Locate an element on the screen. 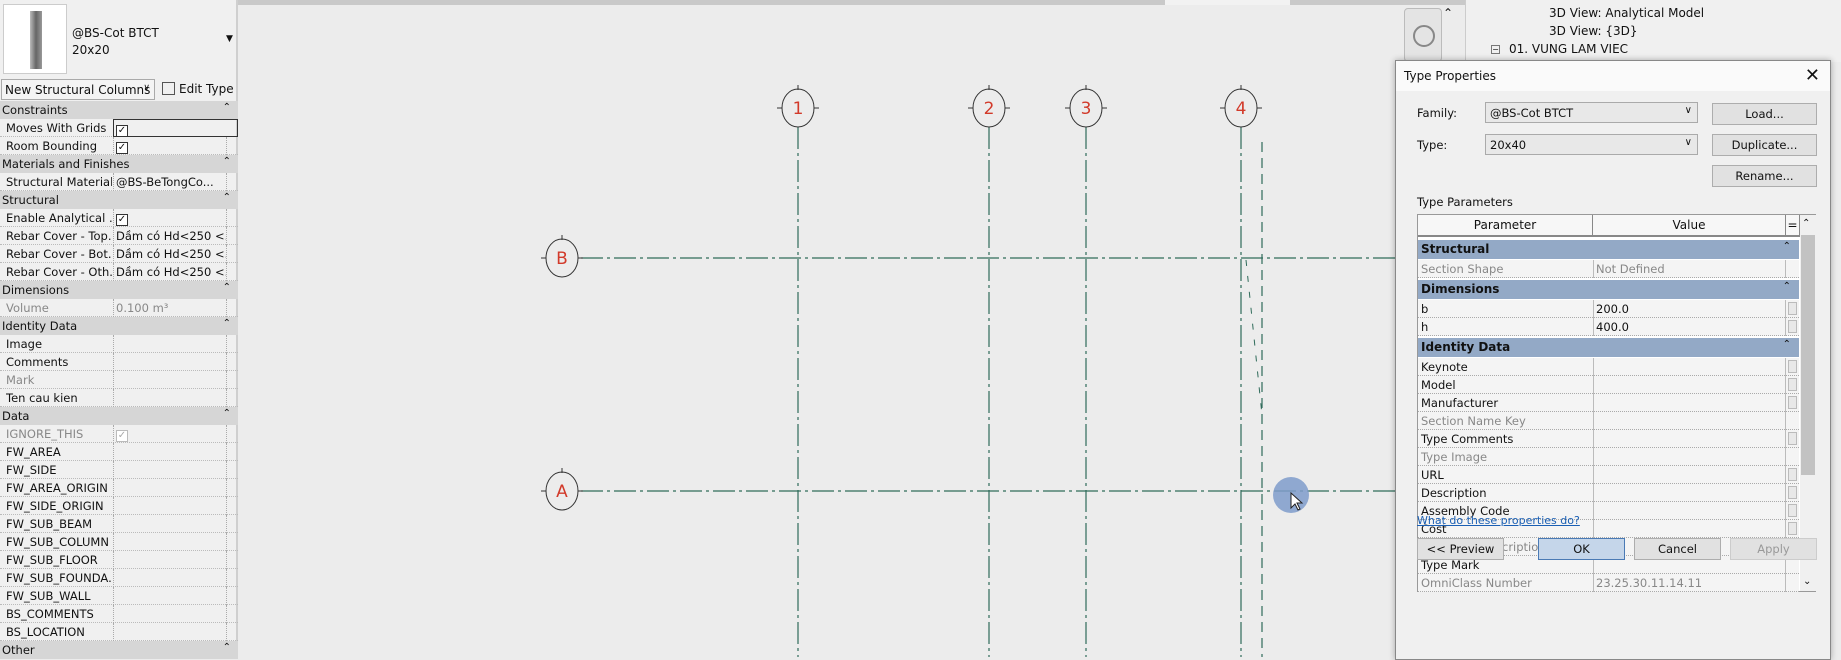 This screenshot has height=660, width=1841. property-group-header: Structural ⌃ is located at coordinates (119, 200).